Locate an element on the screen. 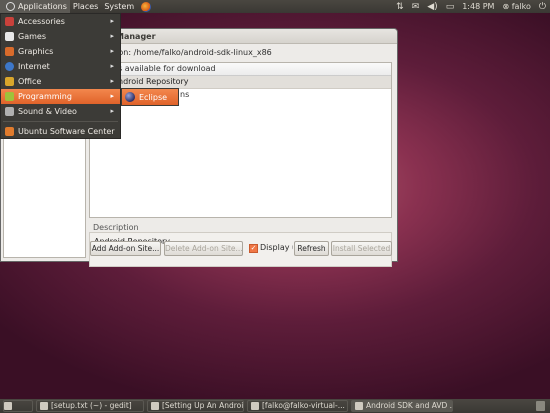 The width and height of the screenshot is (550, 413). graphics-icon is located at coordinates (9, 51).